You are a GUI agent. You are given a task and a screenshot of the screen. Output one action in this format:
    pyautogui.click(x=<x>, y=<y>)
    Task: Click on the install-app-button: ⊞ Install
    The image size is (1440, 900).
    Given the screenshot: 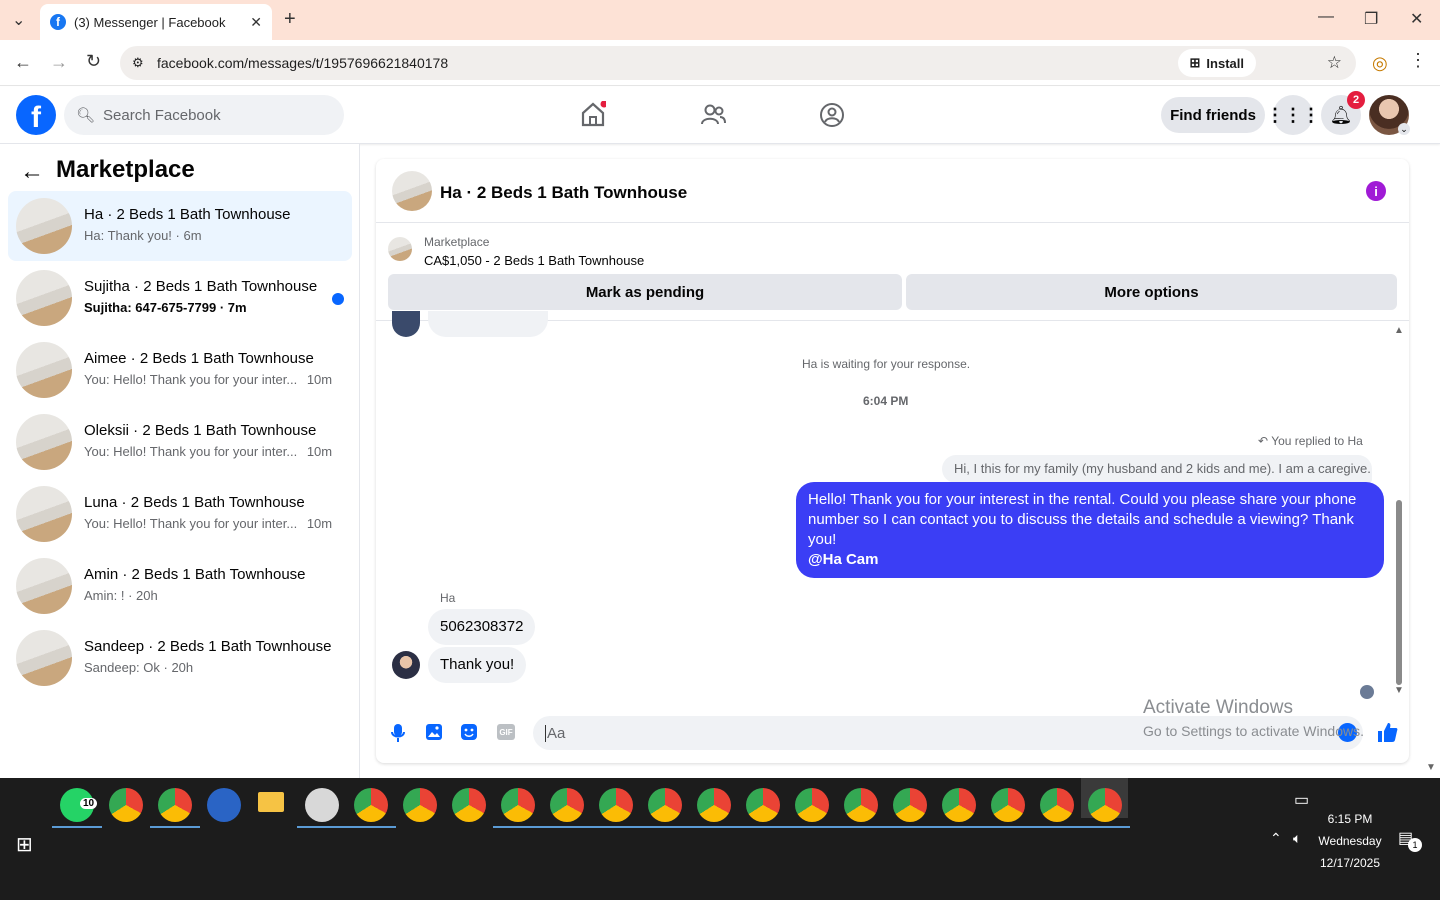 What is the action you would take?
    pyautogui.click(x=1216, y=63)
    